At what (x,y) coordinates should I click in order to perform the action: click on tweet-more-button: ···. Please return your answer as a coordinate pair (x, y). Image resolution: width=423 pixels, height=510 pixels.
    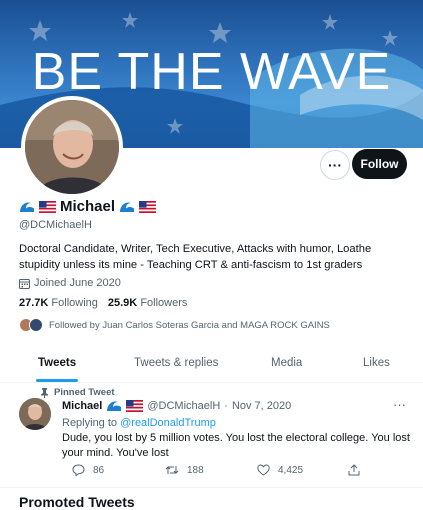
    Looking at the image, I should click on (399, 404).